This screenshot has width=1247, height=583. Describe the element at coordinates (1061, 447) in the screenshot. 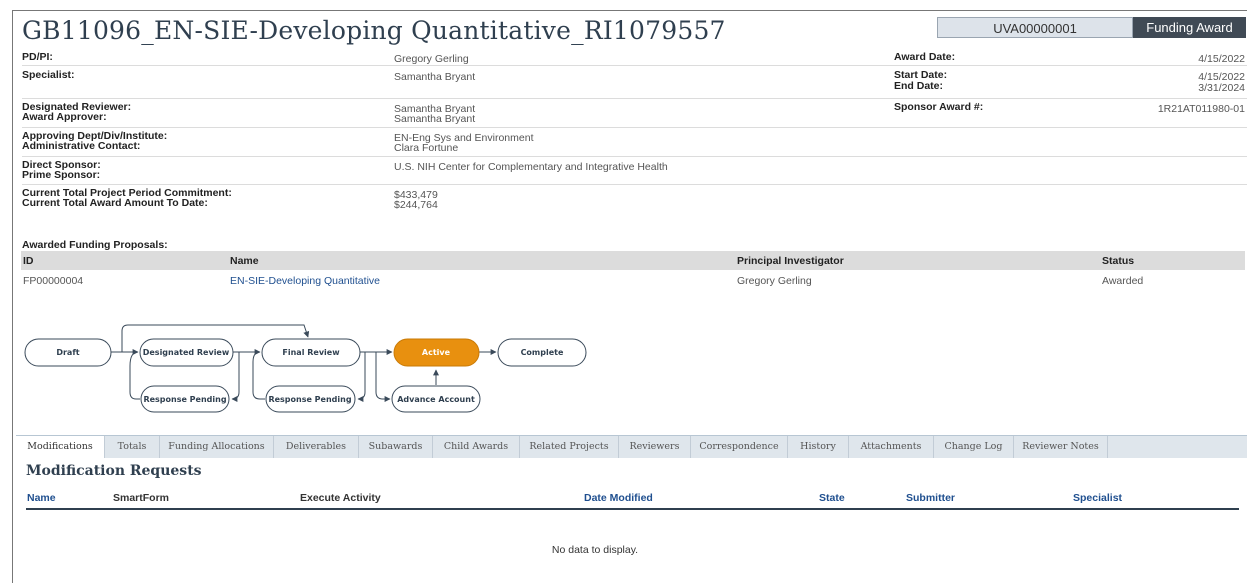

I see `tab-reviewer-notes: Reviewer Notes` at that location.